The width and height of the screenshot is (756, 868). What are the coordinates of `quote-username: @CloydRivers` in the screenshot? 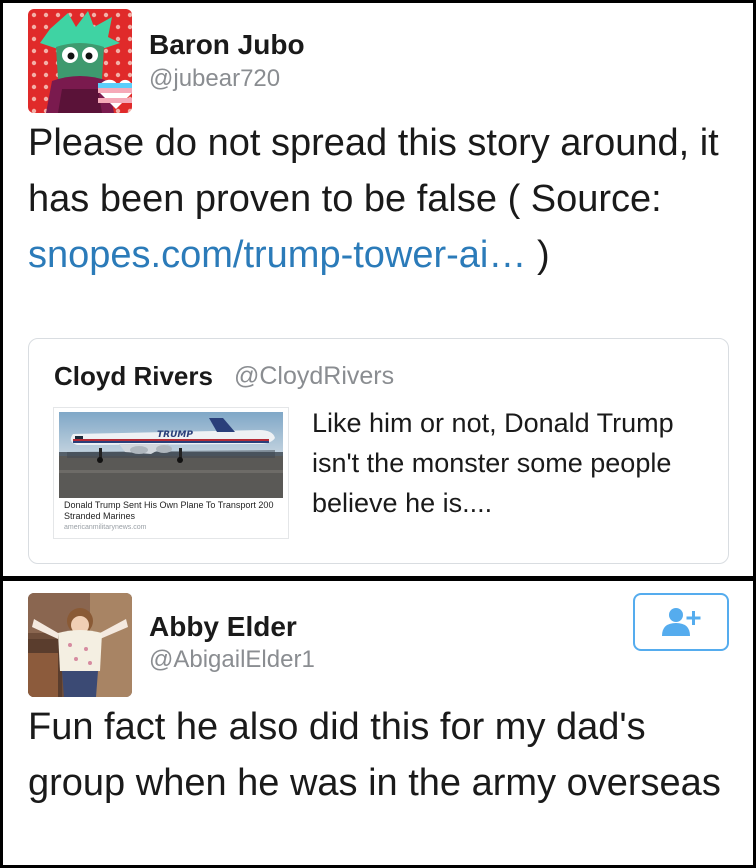 It's located at (314, 376).